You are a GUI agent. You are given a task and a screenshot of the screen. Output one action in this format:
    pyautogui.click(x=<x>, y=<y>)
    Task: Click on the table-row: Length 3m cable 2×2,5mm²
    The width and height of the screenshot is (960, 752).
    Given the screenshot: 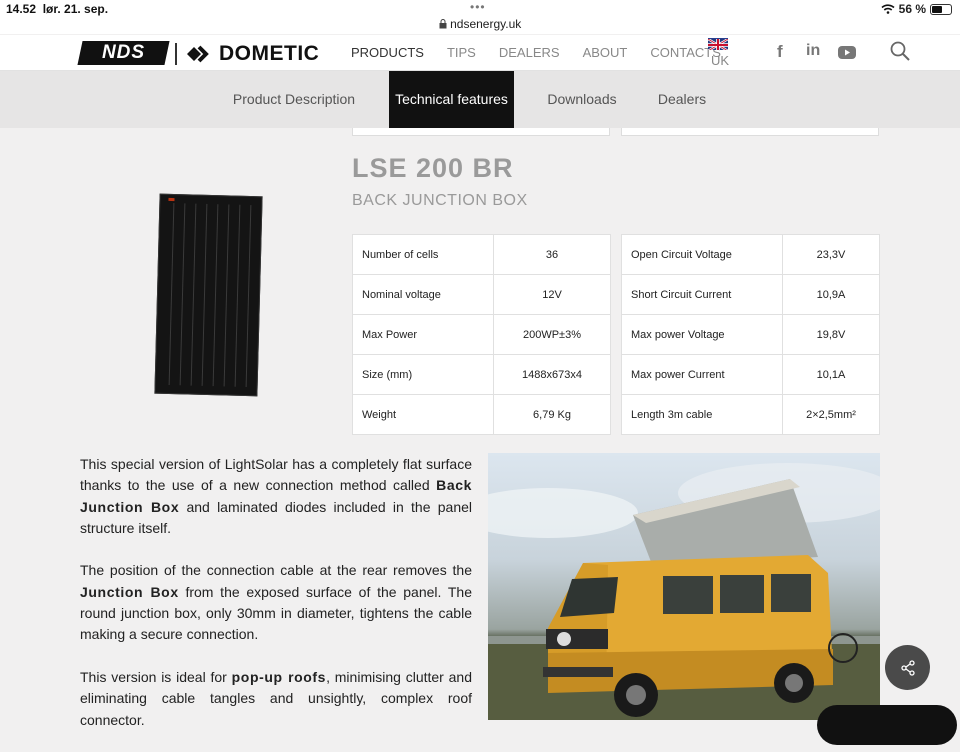 What is the action you would take?
    pyautogui.click(x=750, y=414)
    